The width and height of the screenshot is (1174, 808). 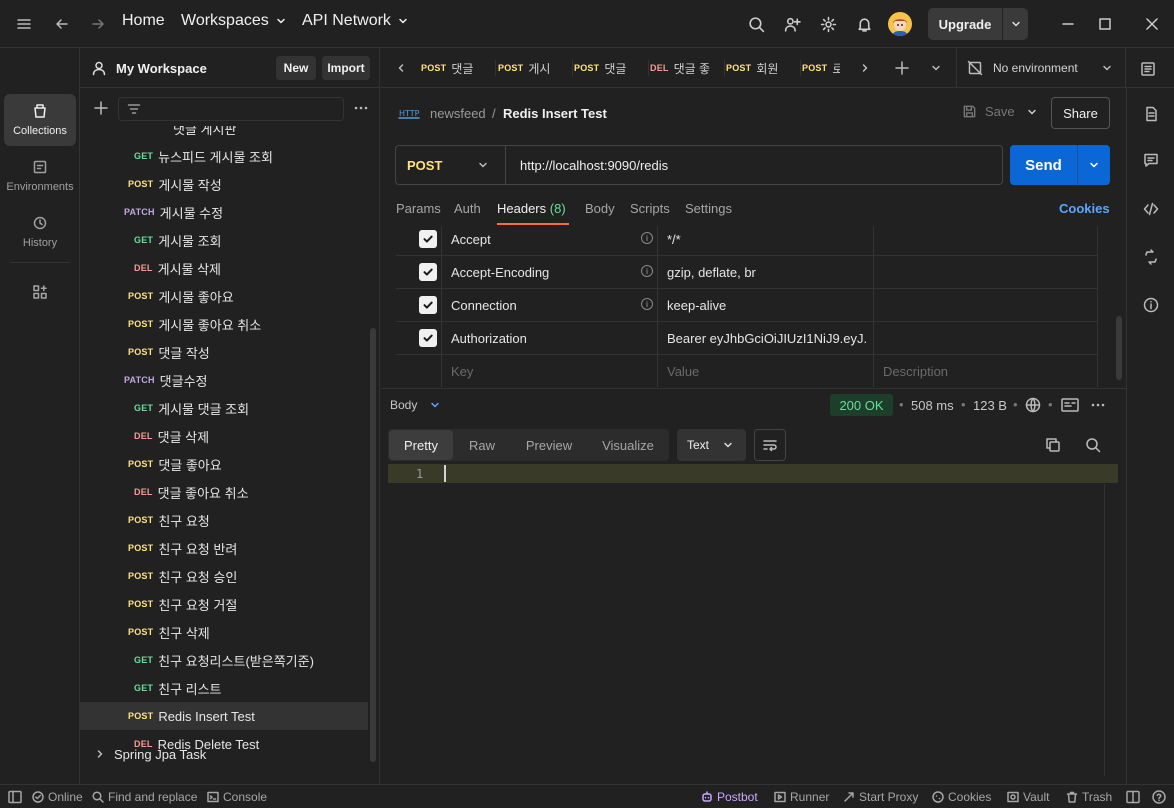 What do you see at coordinates (932, 405) in the screenshot?
I see `response-time: 508 ms` at bounding box center [932, 405].